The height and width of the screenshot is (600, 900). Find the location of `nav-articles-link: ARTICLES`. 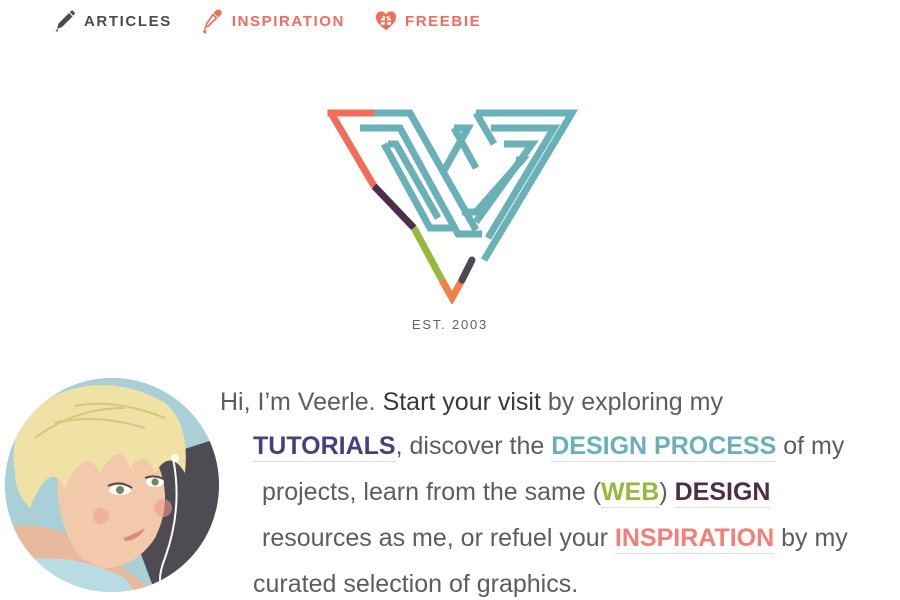

nav-articles-link: ARTICLES is located at coordinates (113, 21).